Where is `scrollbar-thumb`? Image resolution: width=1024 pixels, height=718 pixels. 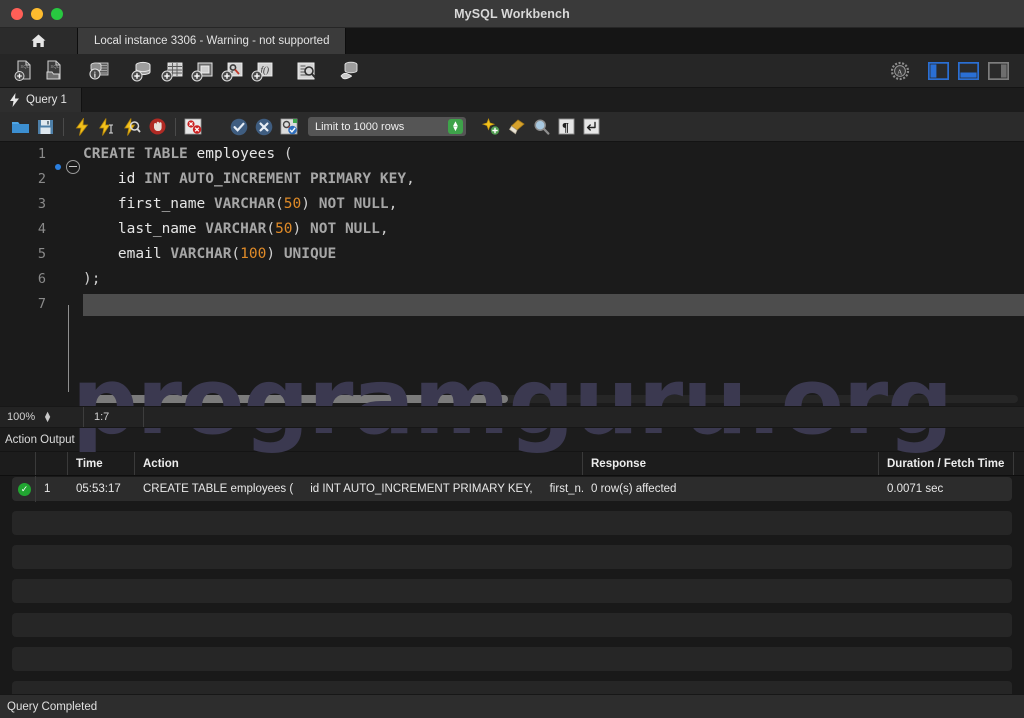
scrollbar-thumb is located at coordinates (295, 399).